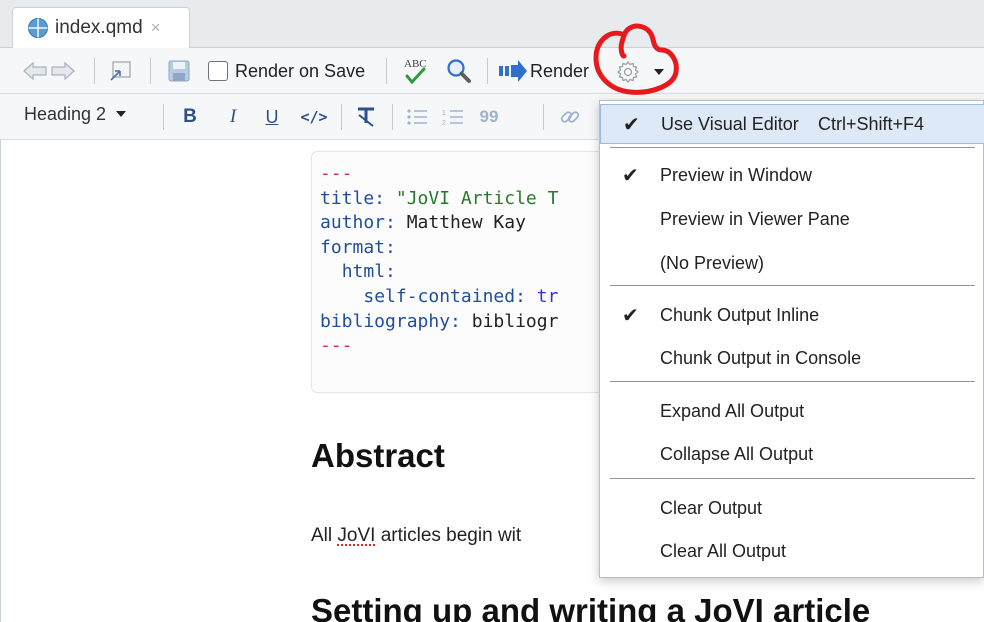 The height and width of the screenshot is (622, 984). What do you see at coordinates (489, 117) in the screenshot?
I see `blockquote-button: 99` at bounding box center [489, 117].